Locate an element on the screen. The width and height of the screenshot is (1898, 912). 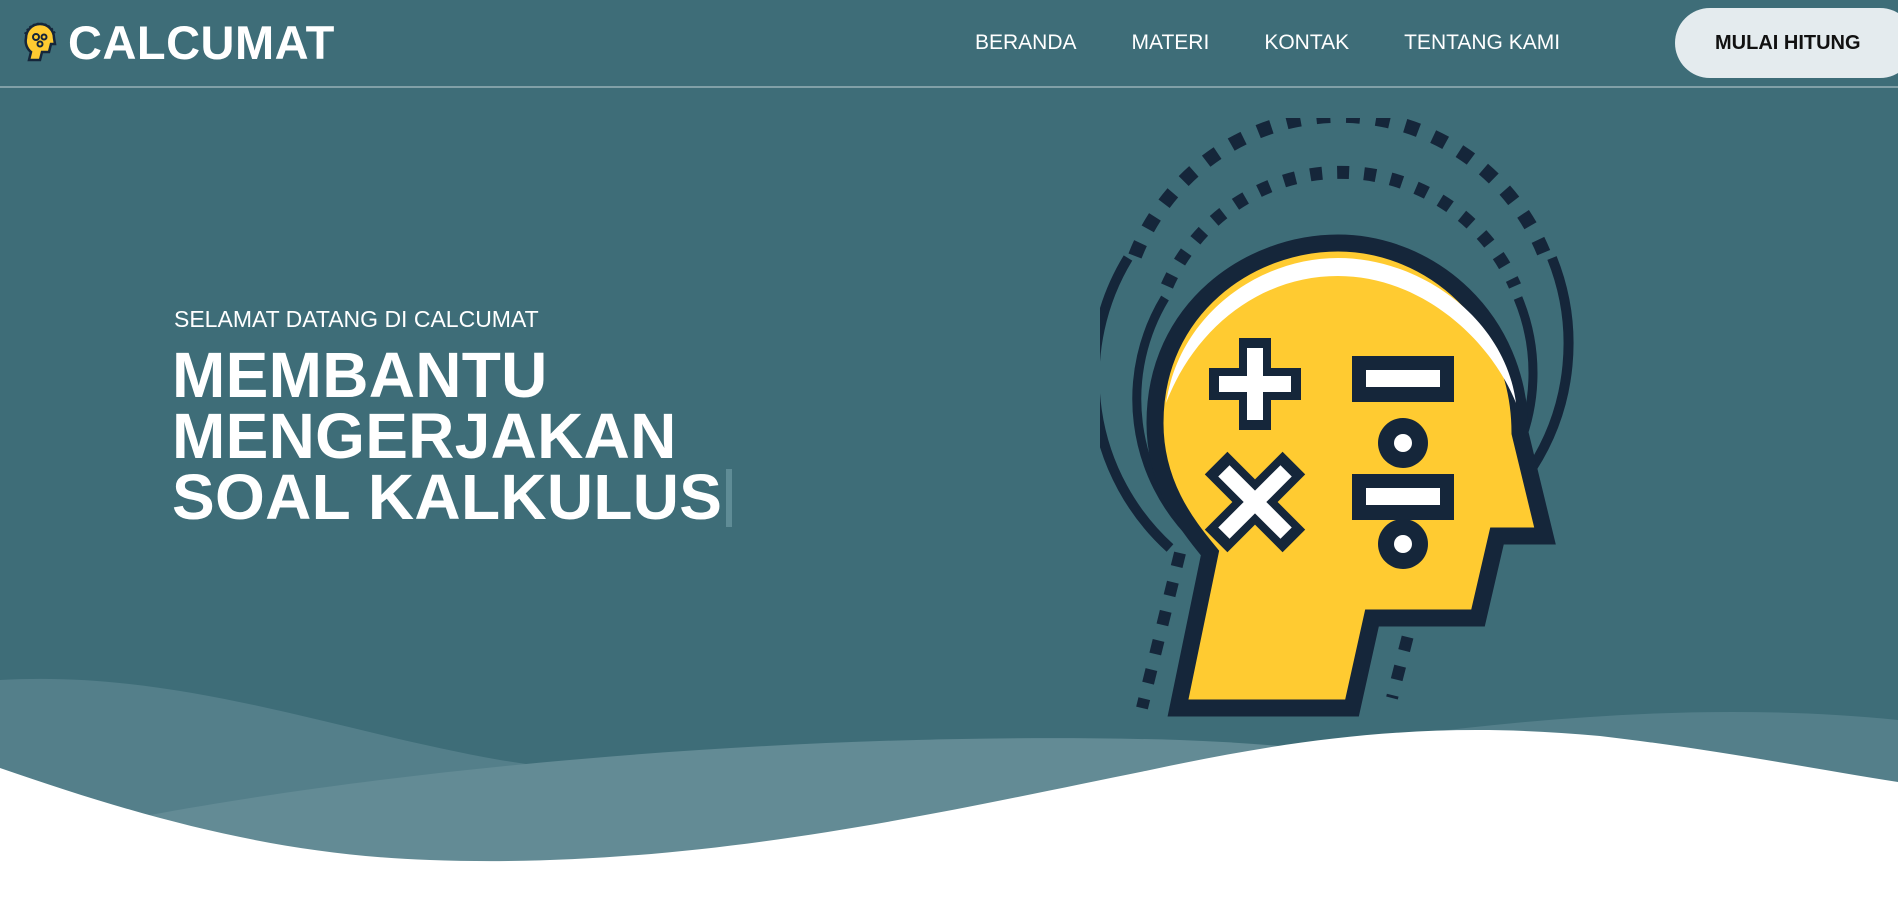
nav-menu: BERANDA MATERI KONTAK TENTANG KAMI is located at coordinates (1267, 43).